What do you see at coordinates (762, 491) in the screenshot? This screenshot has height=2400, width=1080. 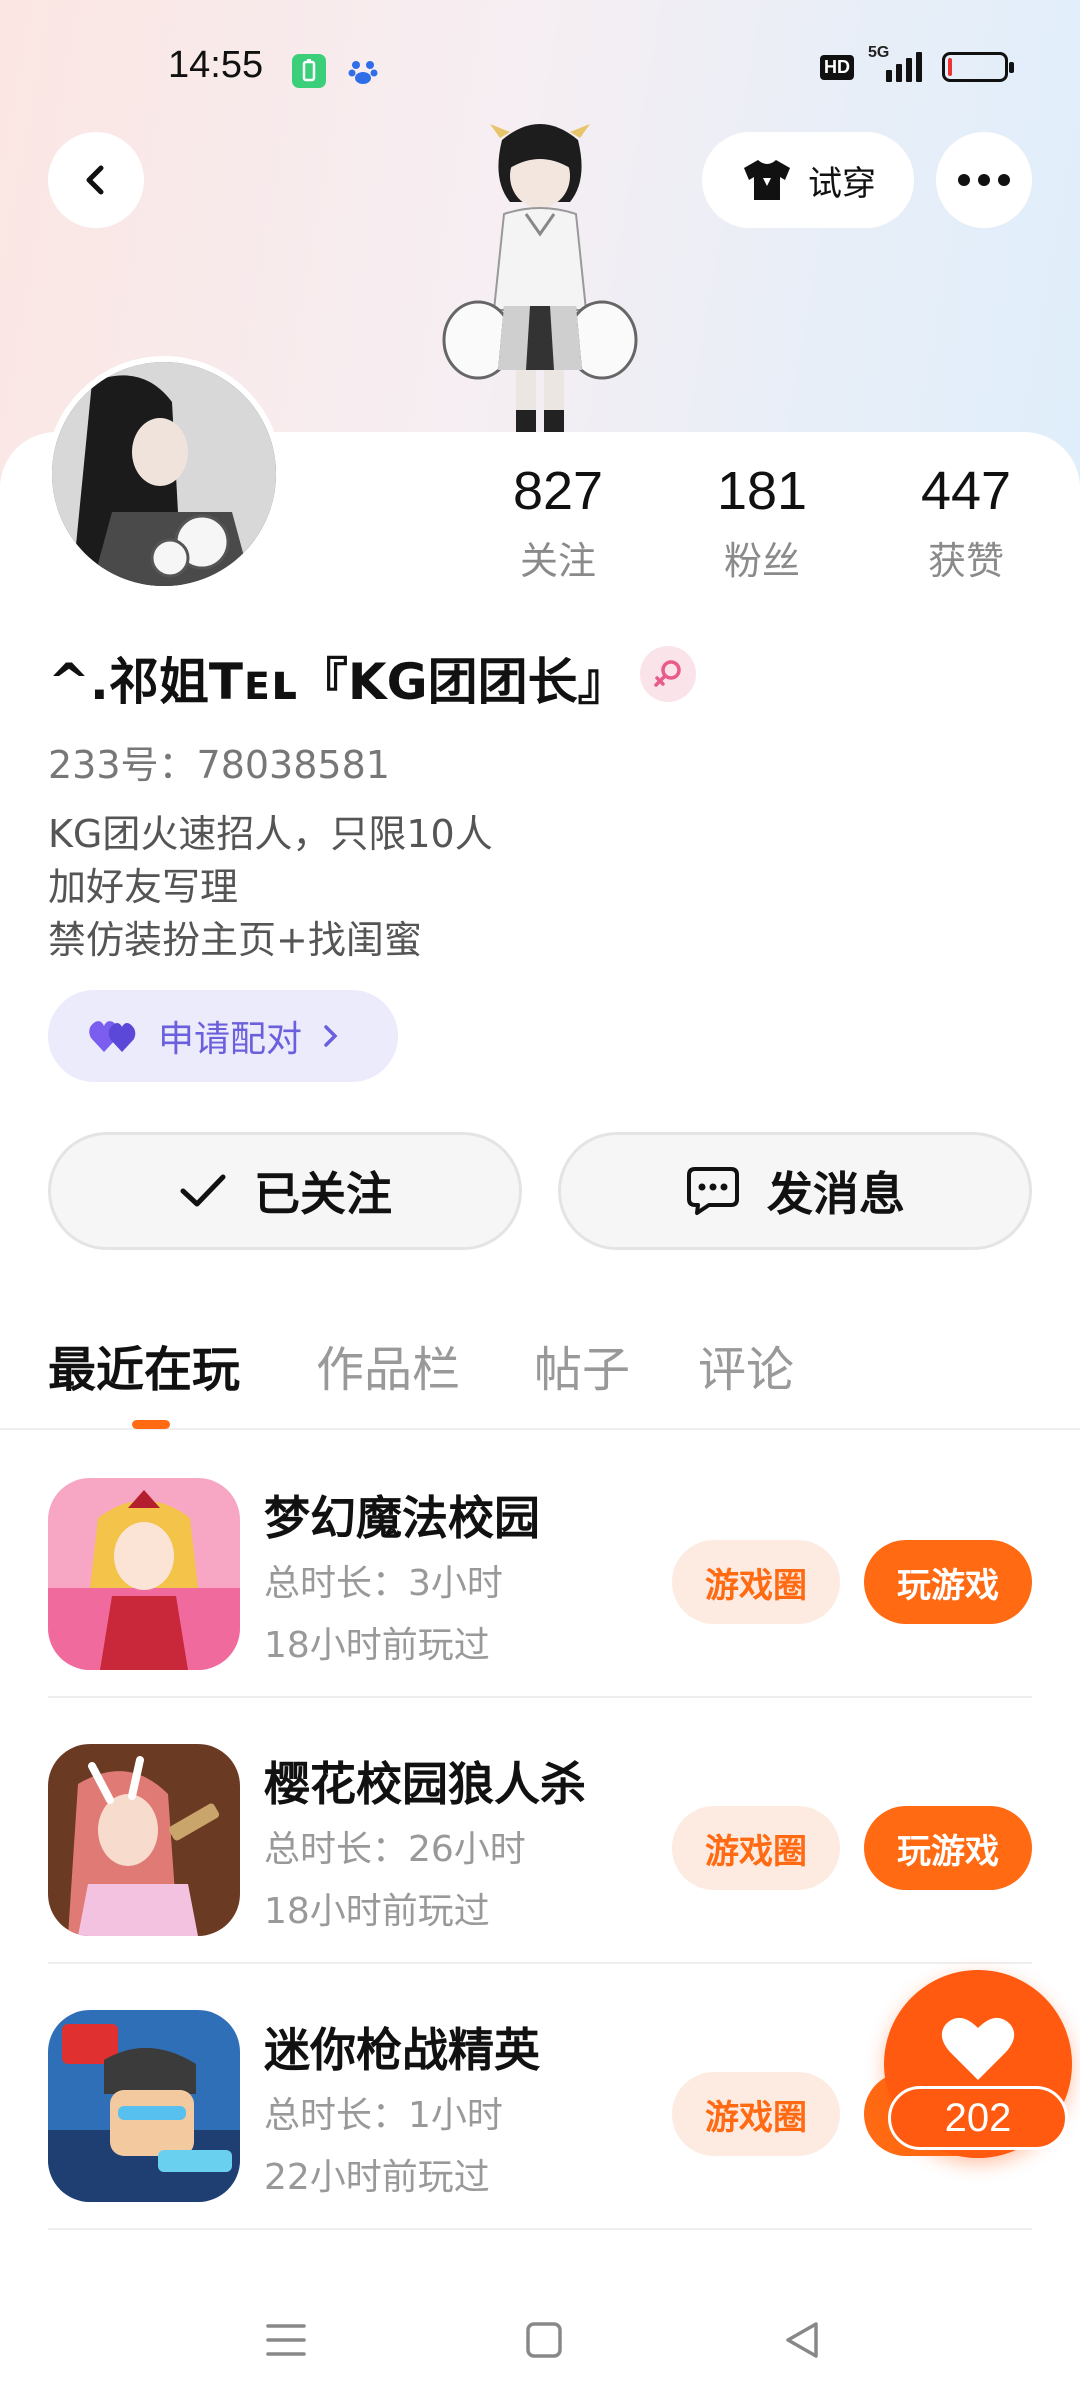 I see `stat-value: 181` at bounding box center [762, 491].